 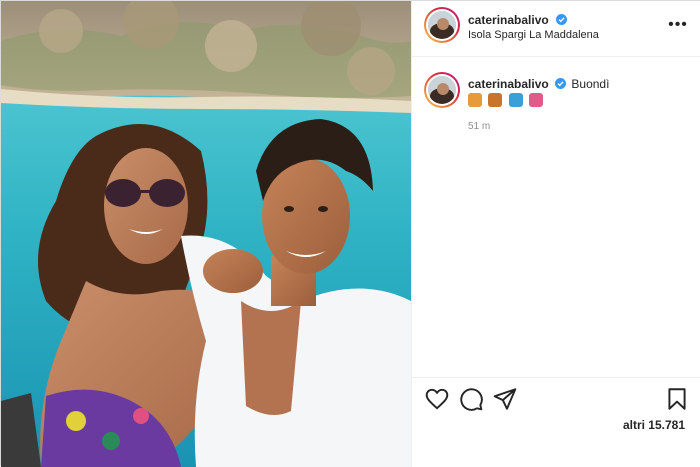 I want to click on bookmark-icon, so click(x=677, y=399).